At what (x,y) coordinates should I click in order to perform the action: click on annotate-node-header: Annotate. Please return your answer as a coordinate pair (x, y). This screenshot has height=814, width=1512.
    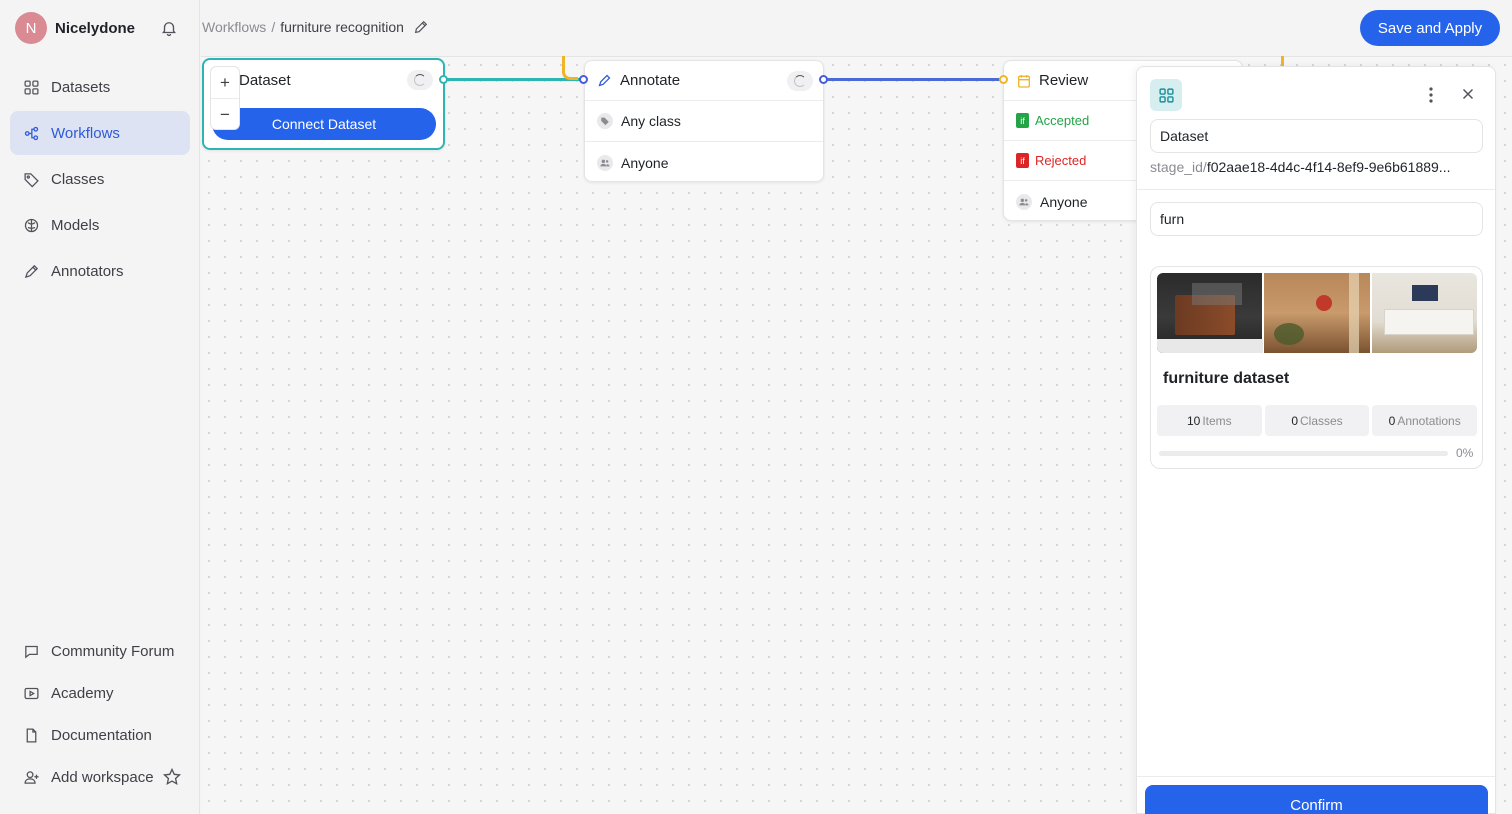
    Looking at the image, I should click on (704, 81).